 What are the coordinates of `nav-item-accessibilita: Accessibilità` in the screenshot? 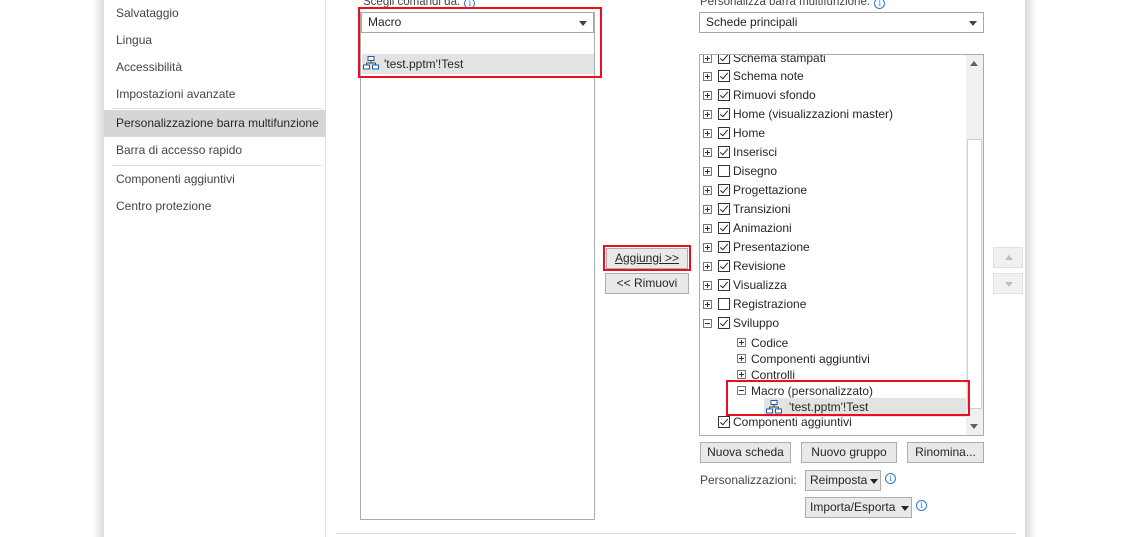 It's located at (215, 67).